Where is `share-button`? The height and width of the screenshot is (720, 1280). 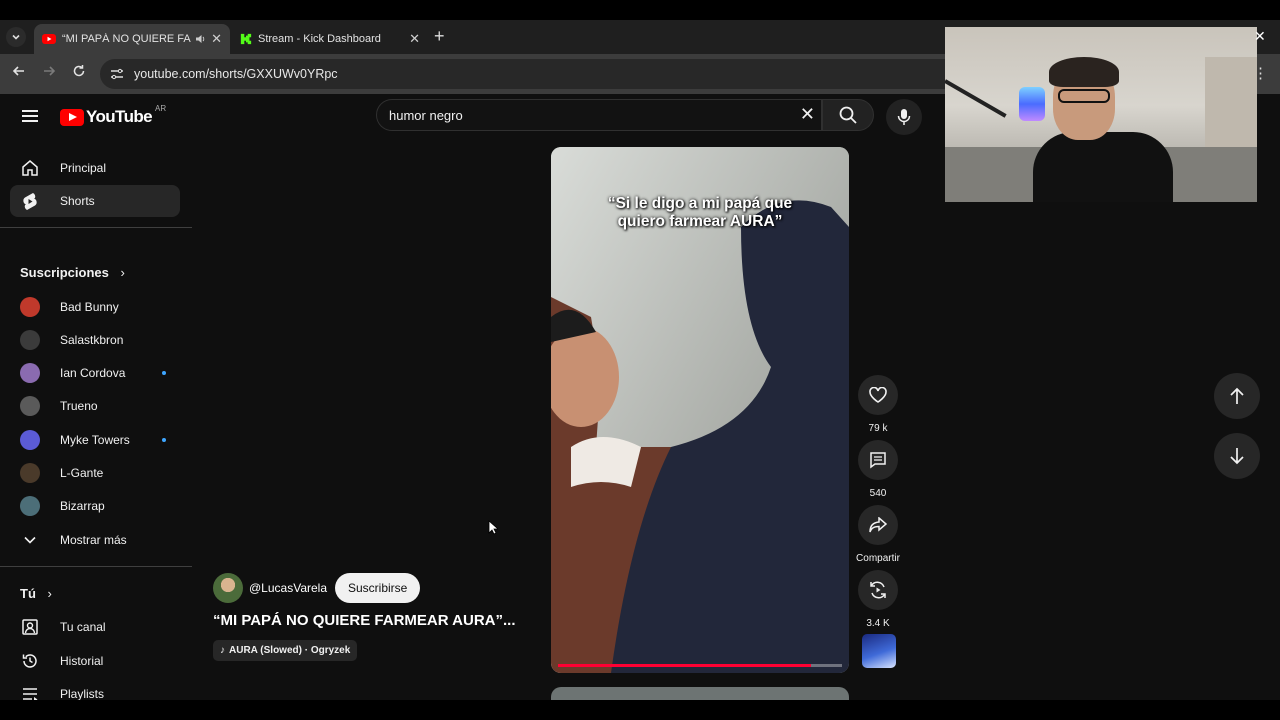 share-button is located at coordinates (878, 525).